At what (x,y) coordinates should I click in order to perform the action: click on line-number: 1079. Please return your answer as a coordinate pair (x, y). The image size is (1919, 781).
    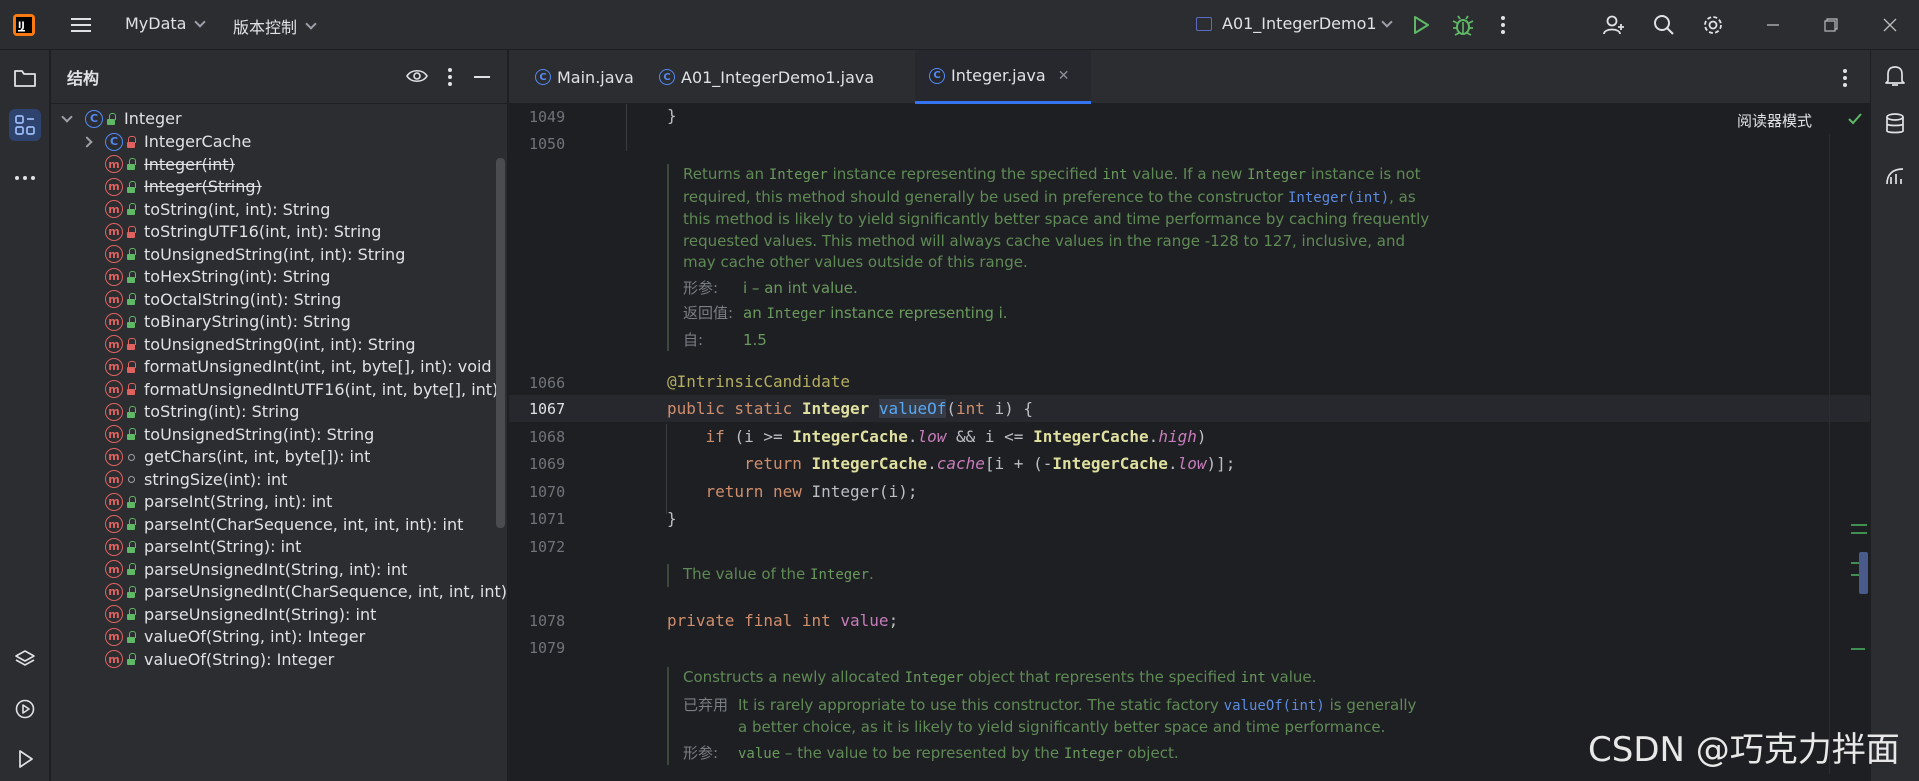
    Looking at the image, I should click on (547, 648).